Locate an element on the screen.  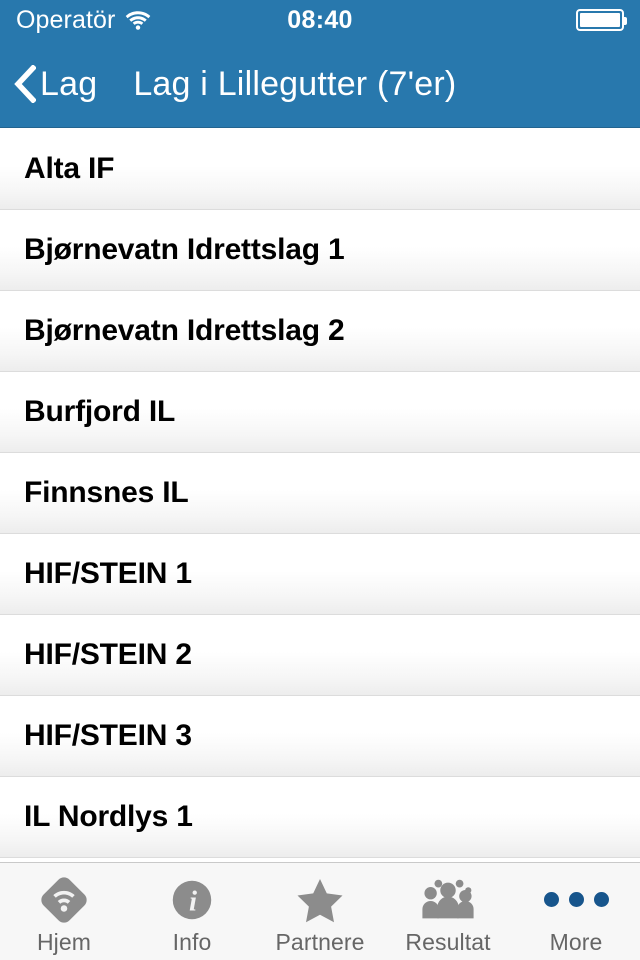
list-item-label: Bjørnevatn Idrettslag 1 is located at coordinates (184, 249).